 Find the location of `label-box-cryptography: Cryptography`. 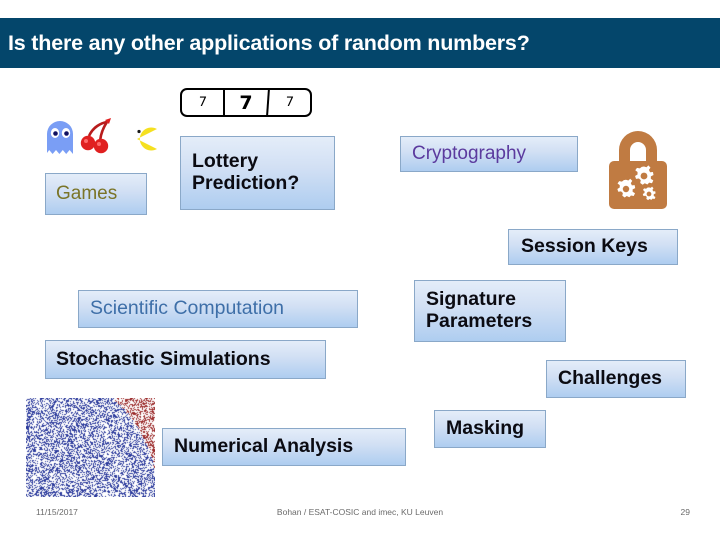

label-box-cryptography: Cryptography is located at coordinates (489, 154).